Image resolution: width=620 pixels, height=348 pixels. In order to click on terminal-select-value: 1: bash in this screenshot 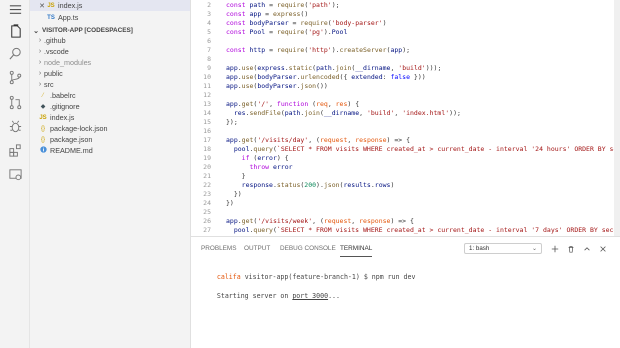, I will do `click(479, 248)`.